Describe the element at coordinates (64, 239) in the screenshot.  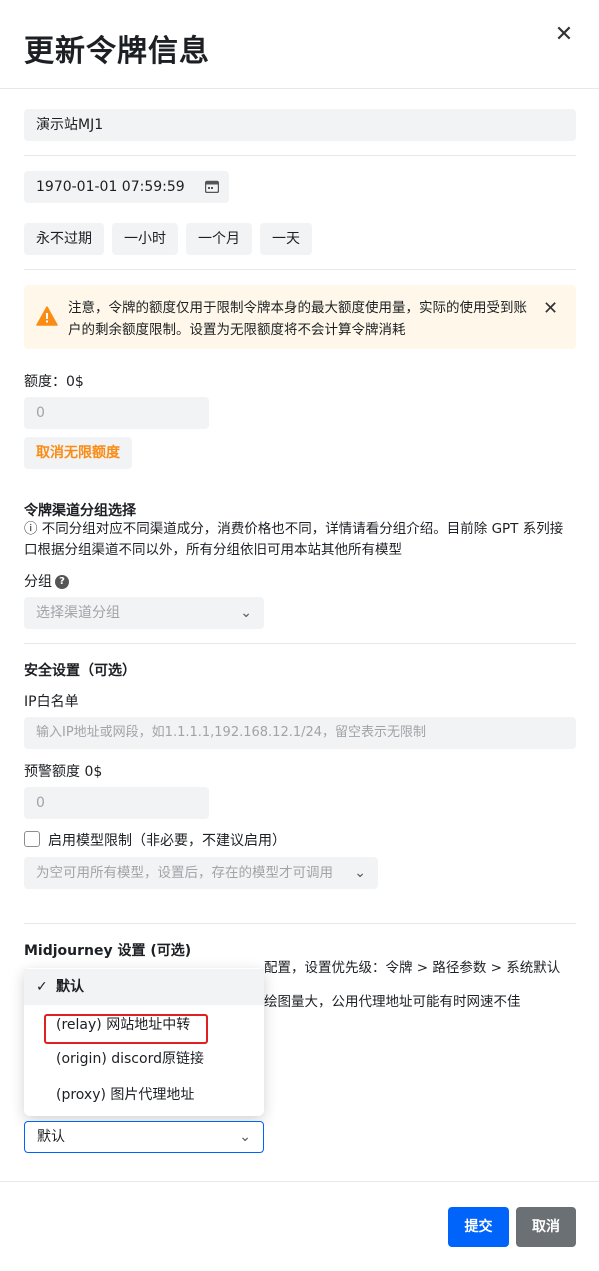
I see `preset-never-button: 永不过期` at that location.